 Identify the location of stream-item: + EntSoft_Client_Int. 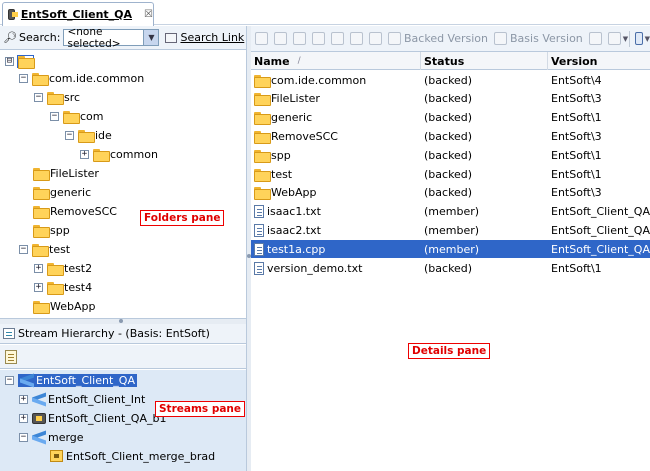
(82, 399).